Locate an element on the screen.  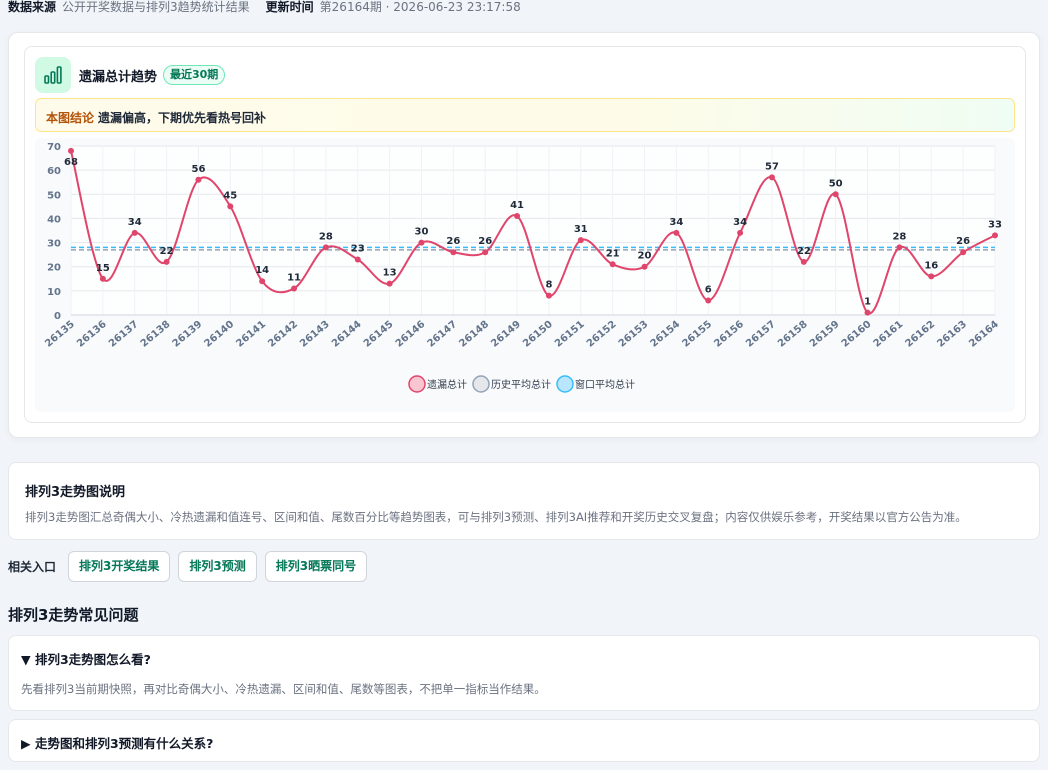
x-tick-label: 26144 is located at coordinates (347, 334).